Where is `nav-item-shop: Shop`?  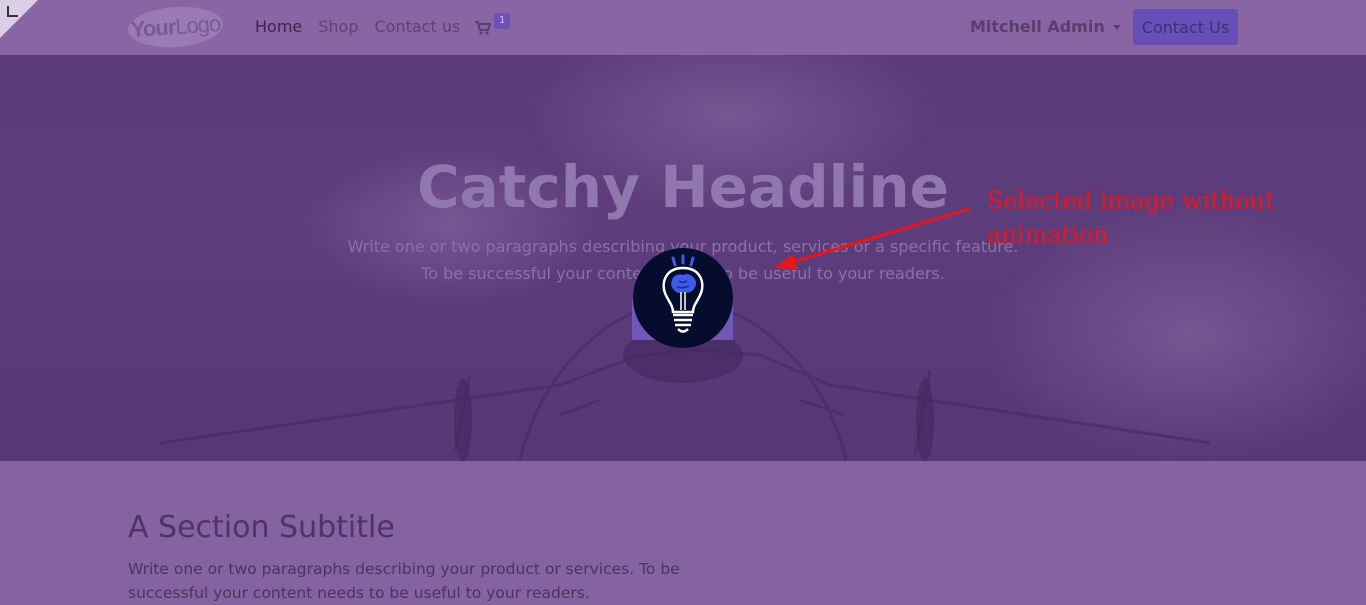 nav-item-shop: Shop is located at coordinates (338, 26).